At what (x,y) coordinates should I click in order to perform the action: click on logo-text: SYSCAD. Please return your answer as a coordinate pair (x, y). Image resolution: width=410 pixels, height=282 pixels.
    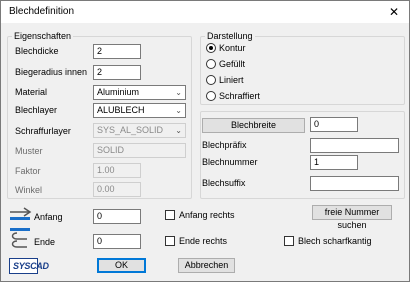
    Looking at the image, I should click on (31, 266).